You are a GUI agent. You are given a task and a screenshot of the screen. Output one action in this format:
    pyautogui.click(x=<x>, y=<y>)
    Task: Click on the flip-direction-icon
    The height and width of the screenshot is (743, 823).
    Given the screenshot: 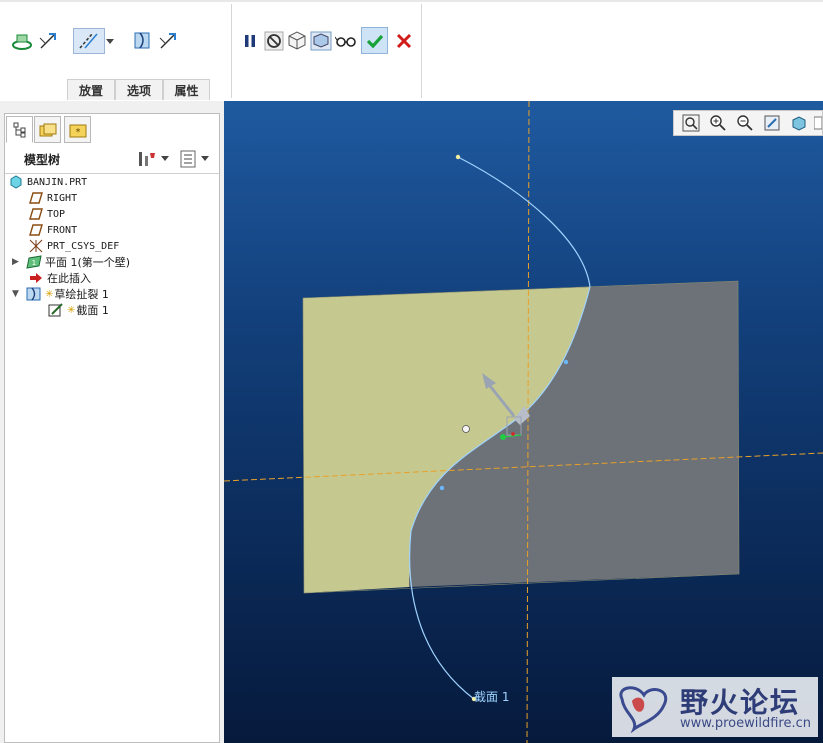 What is the action you would take?
    pyautogui.click(x=48, y=41)
    